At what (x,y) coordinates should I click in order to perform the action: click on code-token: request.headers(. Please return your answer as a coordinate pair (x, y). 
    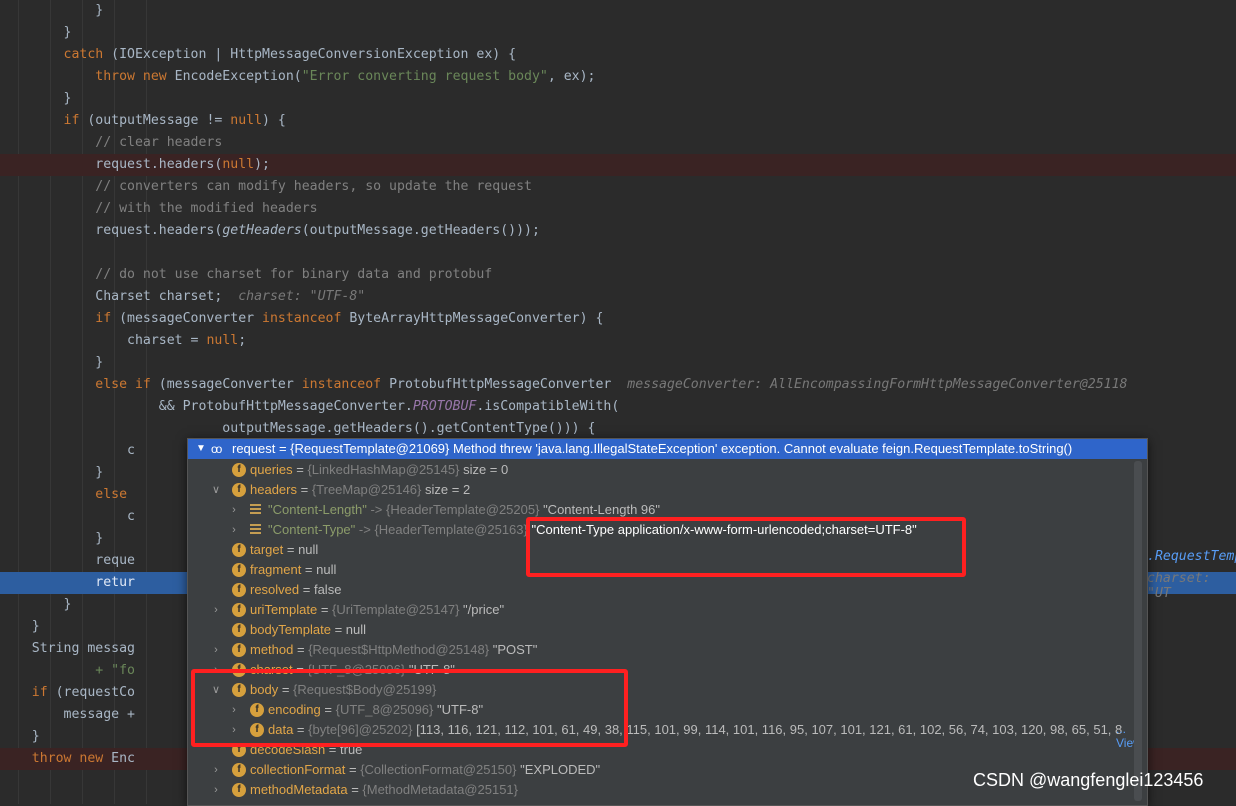
    Looking at the image, I should click on (111, 230).